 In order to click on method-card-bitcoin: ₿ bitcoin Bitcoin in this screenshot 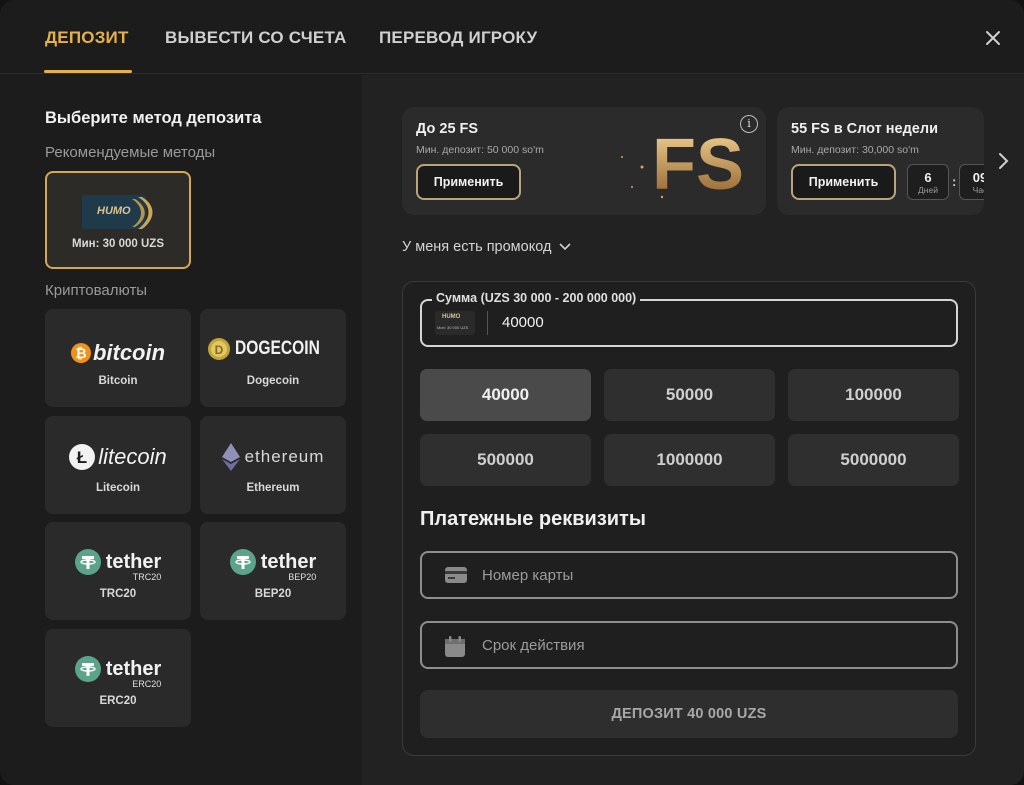, I will do `click(118, 358)`.